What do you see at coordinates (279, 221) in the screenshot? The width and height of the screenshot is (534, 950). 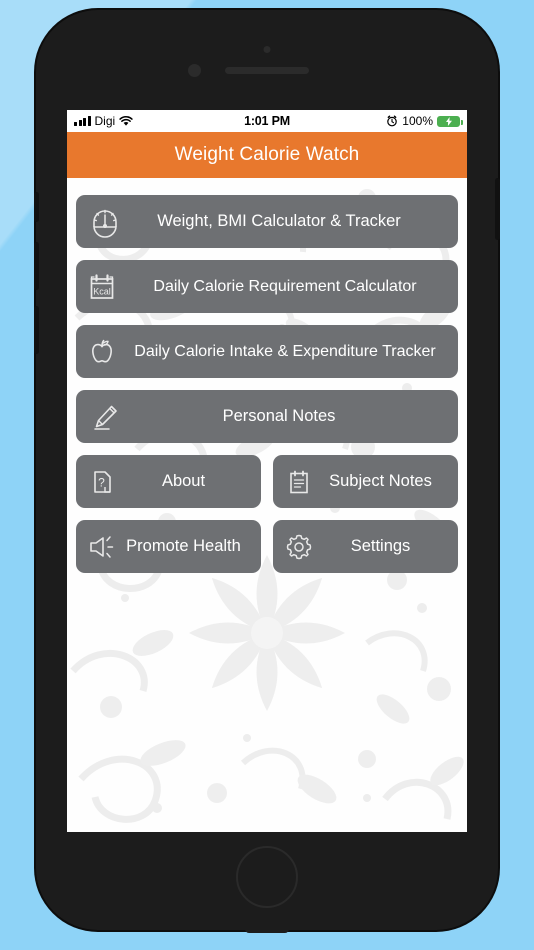 I see `menu-button-label: Weight, BMI Calculator & Tracker` at bounding box center [279, 221].